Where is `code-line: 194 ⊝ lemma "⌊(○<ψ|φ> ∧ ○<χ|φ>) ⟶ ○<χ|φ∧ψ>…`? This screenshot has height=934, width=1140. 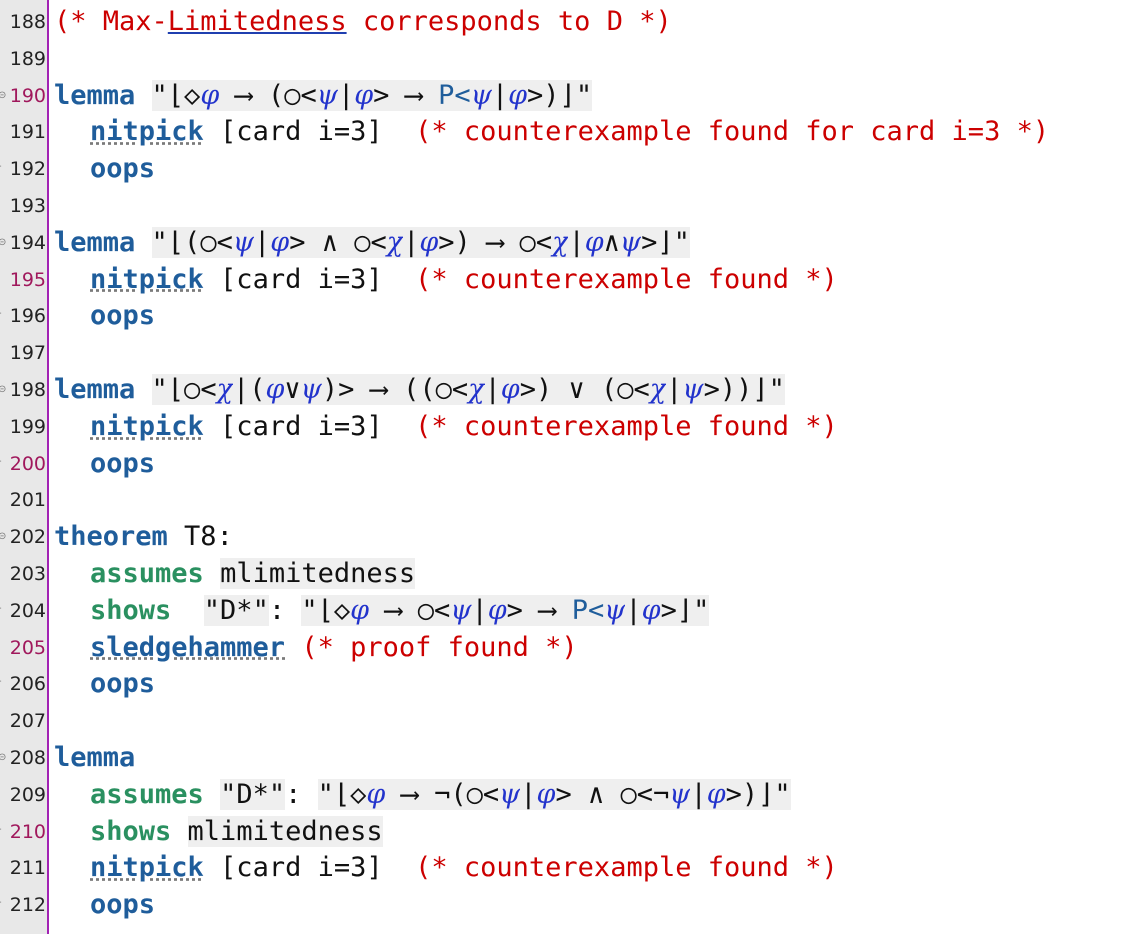
code-line: 194 ⊝ lemma "⌊(○<ψ|φ> ∧ ○<χ|φ>) ⟶ ○<χ|φ∧ψ>… is located at coordinates (570, 243).